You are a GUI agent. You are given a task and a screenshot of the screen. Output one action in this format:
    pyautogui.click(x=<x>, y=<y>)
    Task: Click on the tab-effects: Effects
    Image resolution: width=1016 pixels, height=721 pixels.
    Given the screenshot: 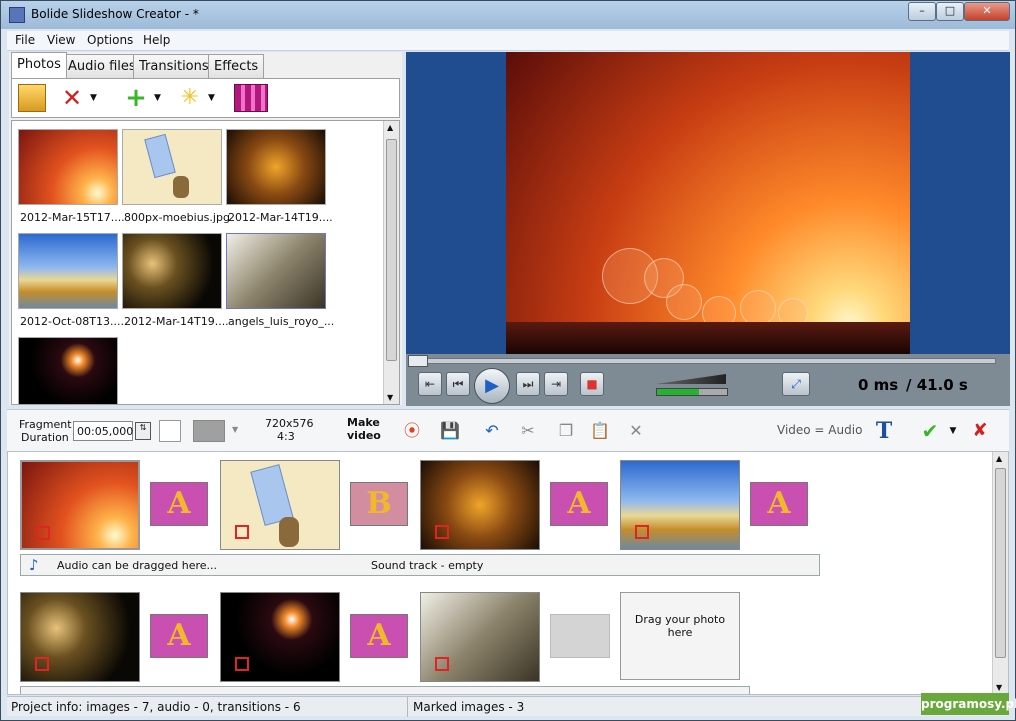 What is the action you would take?
    pyautogui.click(x=236, y=66)
    